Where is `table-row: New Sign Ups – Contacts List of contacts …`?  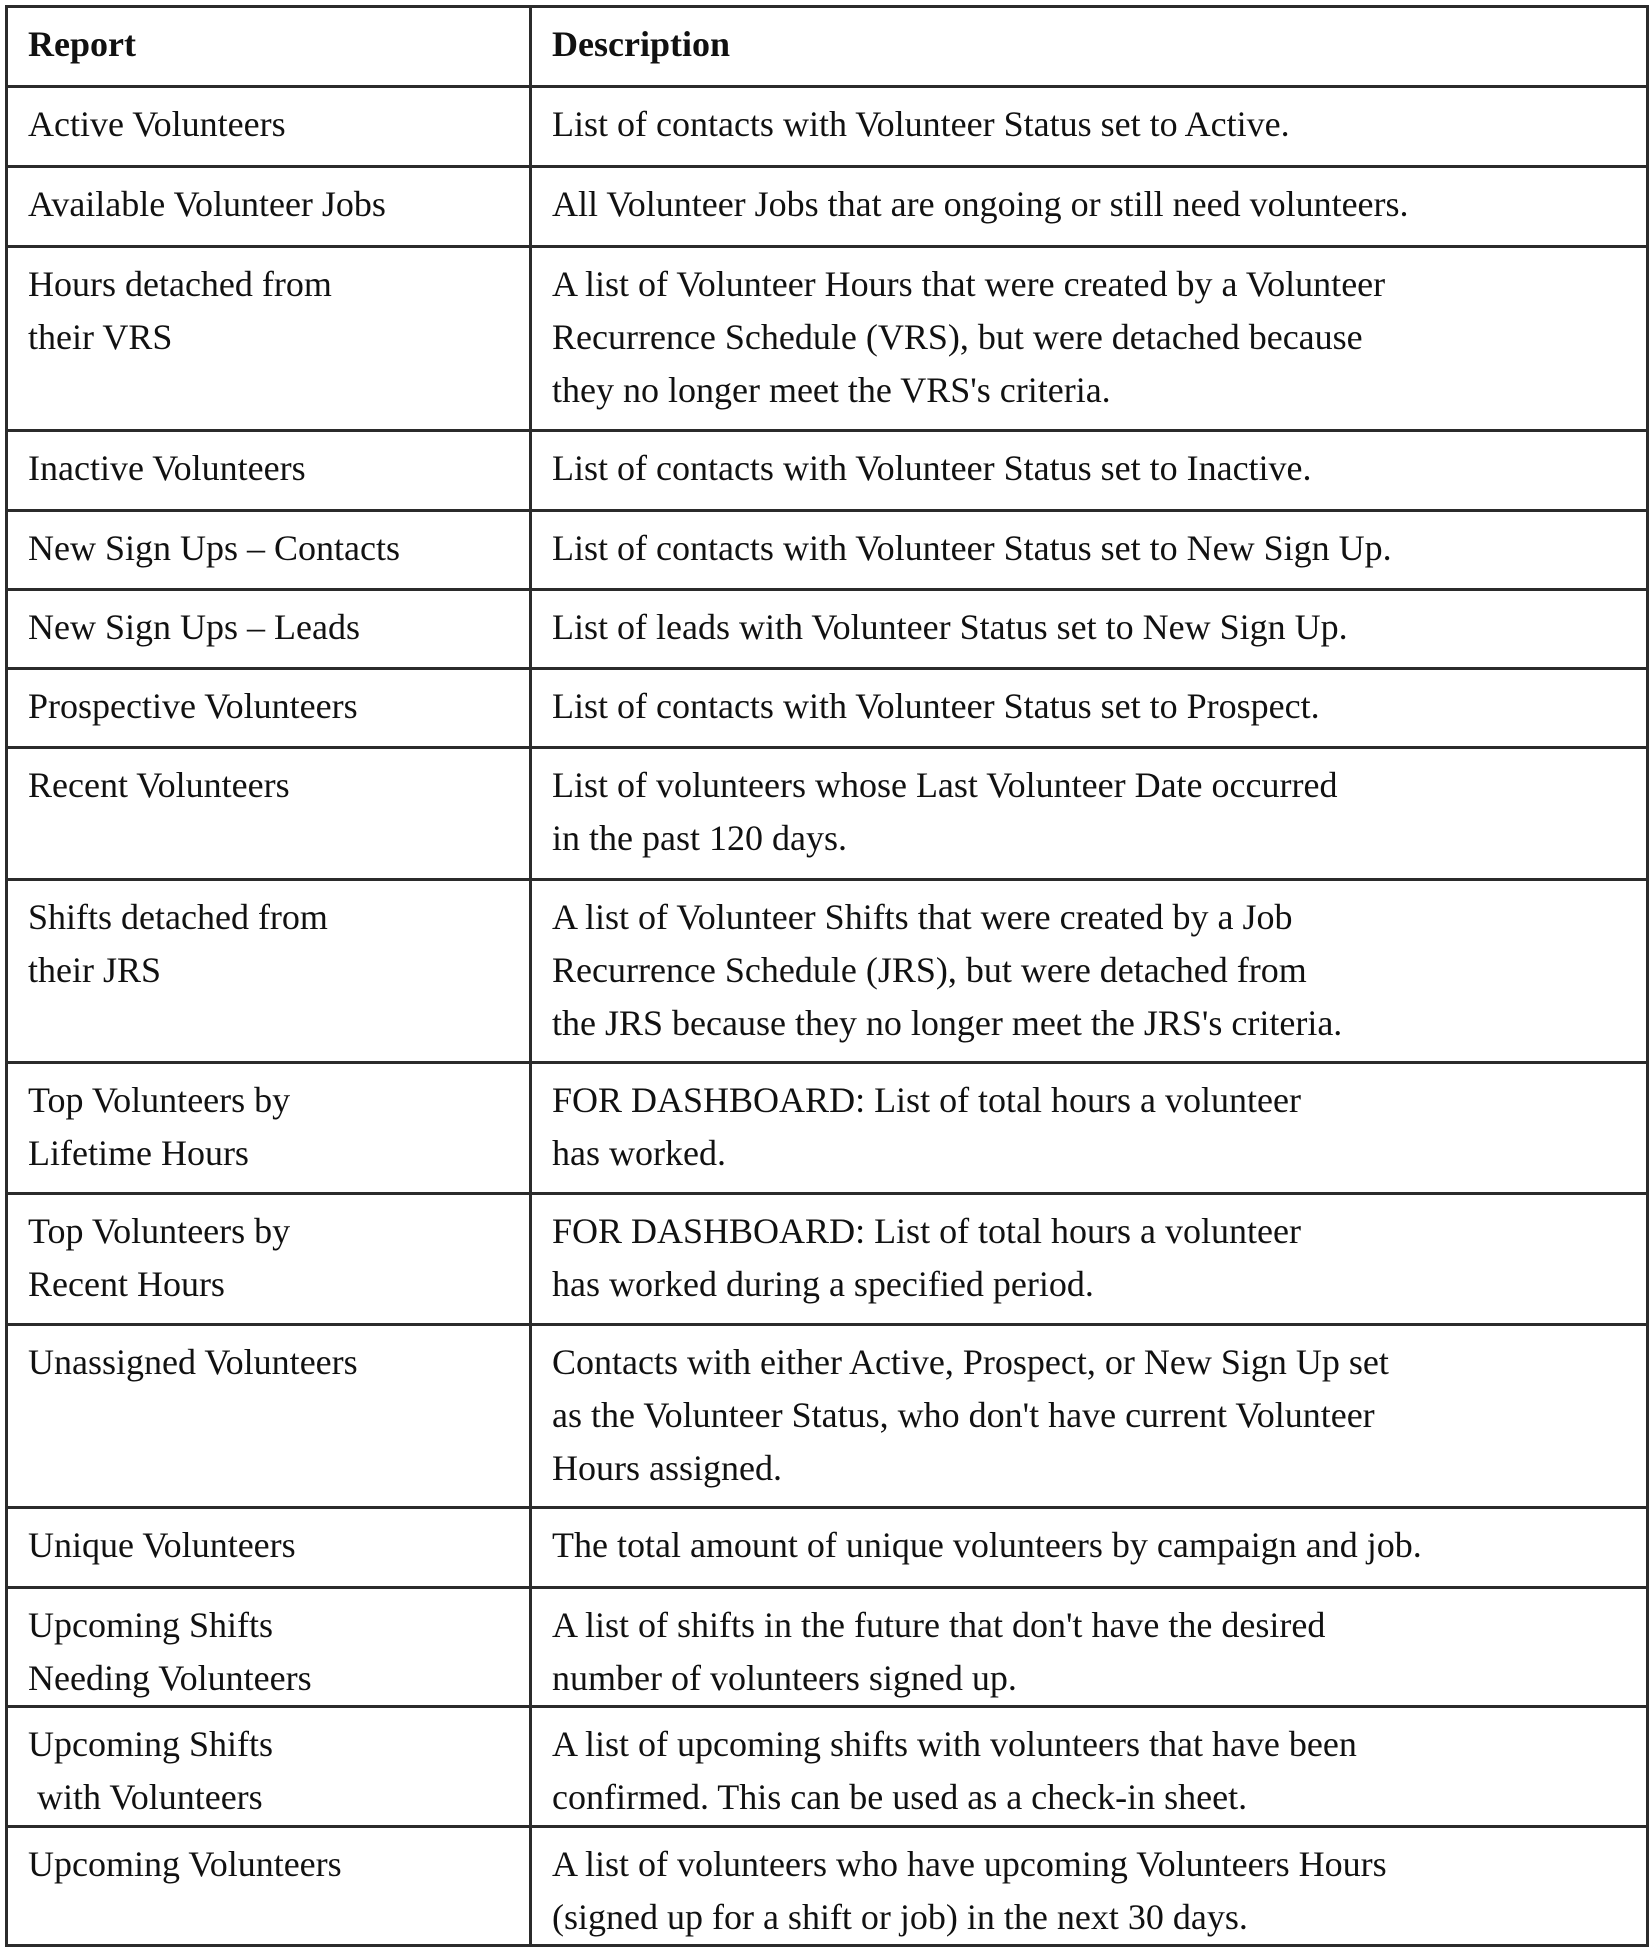
table-row: New Sign Ups – Contacts List of contacts … is located at coordinates (827, 550).